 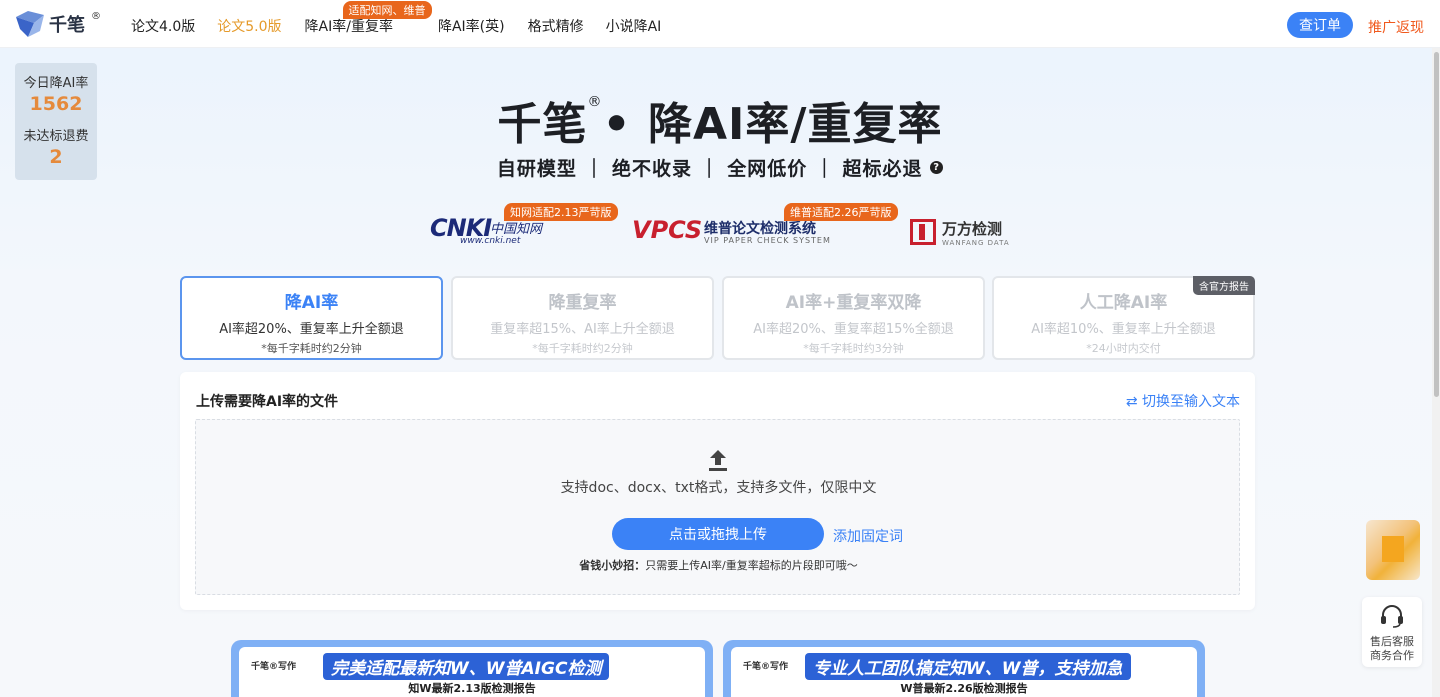 I want to click on banner-inner: 千笔®写作 完美适配最新知W、W普AIGC检测 知W最新2.13版检测报告, so click(x=472, y=672).